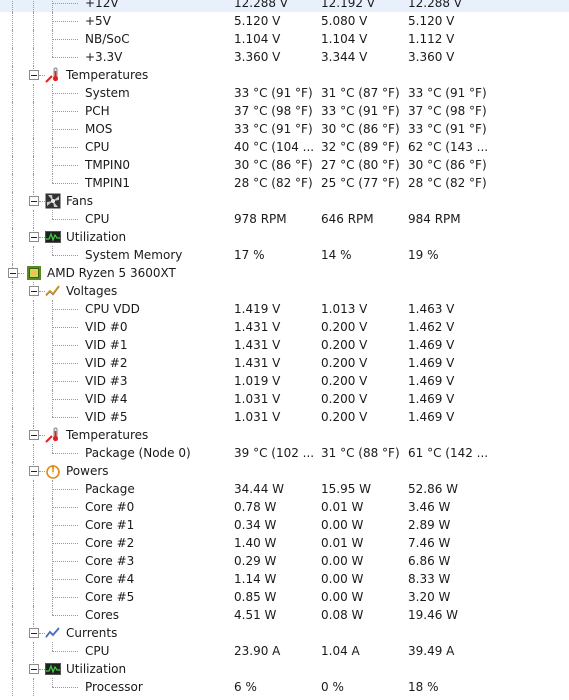 This screenshot has height=700, width=569. What do you see at coordinates (284, 327) in the screenshot?
I see `tree-data-row: VID #0 1.431 V 0.200 V 1.462 V` at bounding box center [284, 327].